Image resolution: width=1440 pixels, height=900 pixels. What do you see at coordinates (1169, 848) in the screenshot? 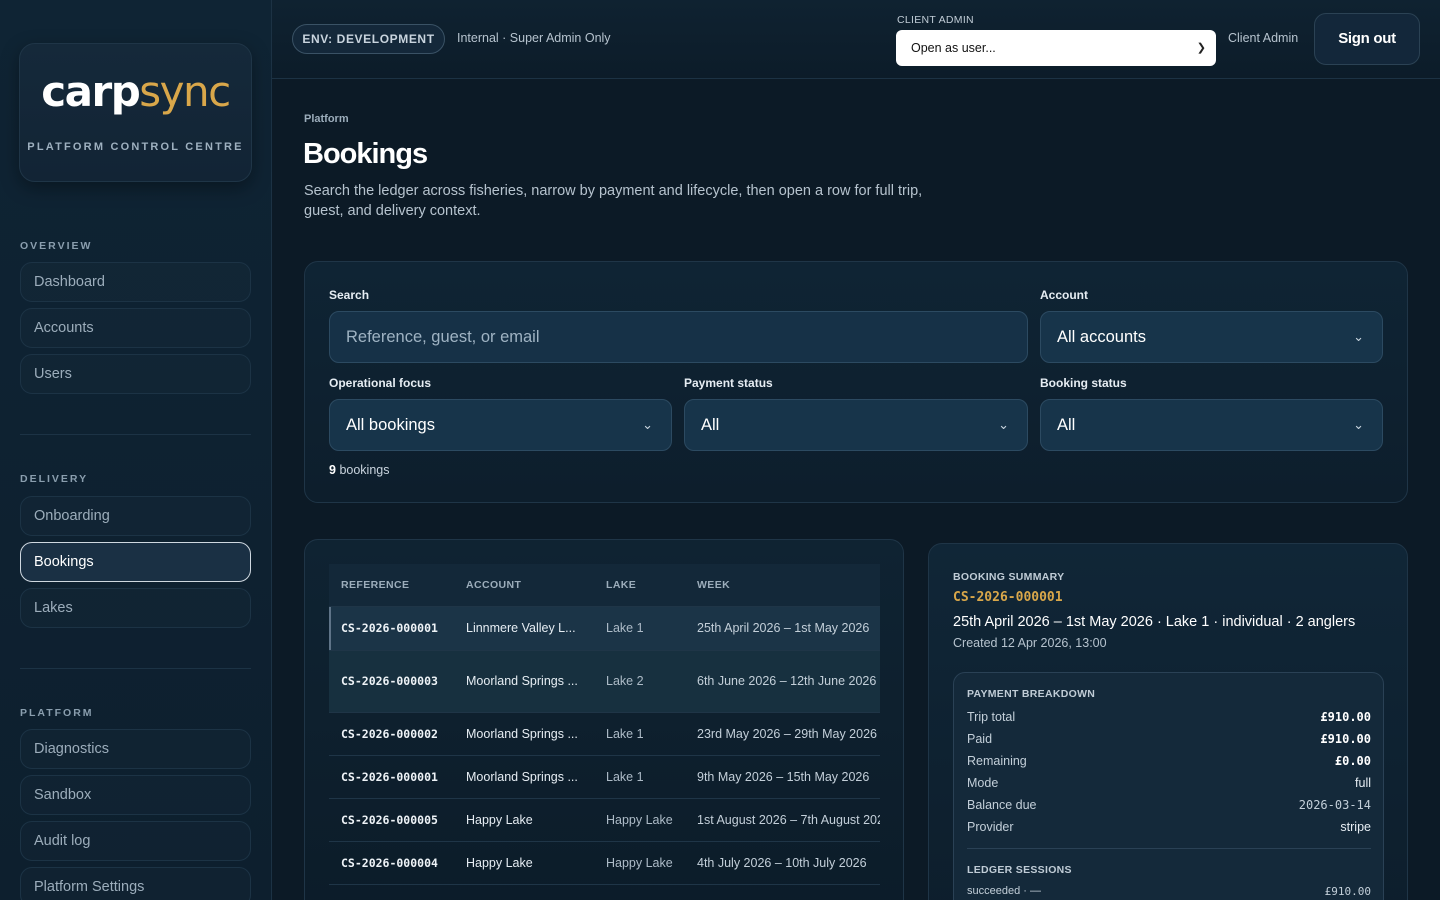
I see `divider` at bounding box center [1169, 848].